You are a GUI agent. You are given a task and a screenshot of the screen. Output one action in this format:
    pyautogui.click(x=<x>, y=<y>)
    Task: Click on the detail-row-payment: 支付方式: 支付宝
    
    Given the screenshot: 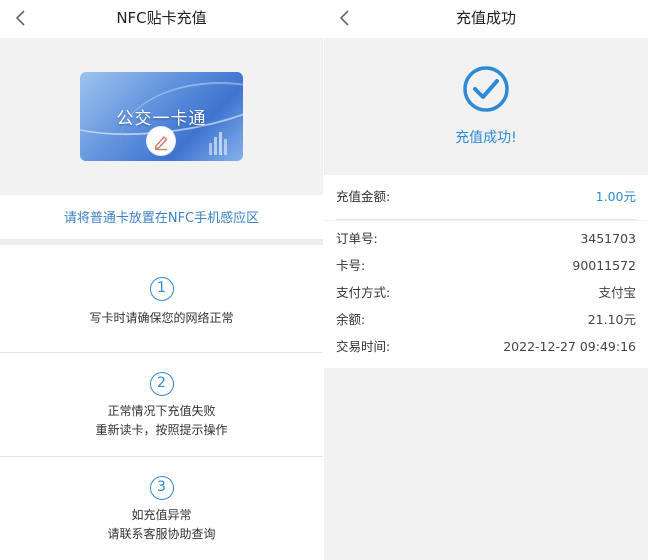 What is the action you would take?
    pyautogui.click(x=486, y=293)
    